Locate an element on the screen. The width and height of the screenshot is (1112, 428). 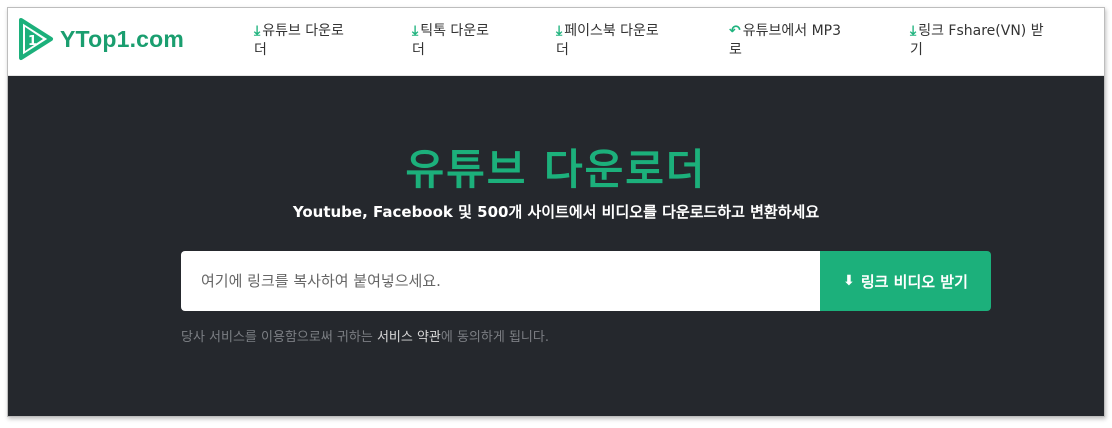
terms-suffix: 에 동의하게 됩니다. is located at coordinates (494, 337).